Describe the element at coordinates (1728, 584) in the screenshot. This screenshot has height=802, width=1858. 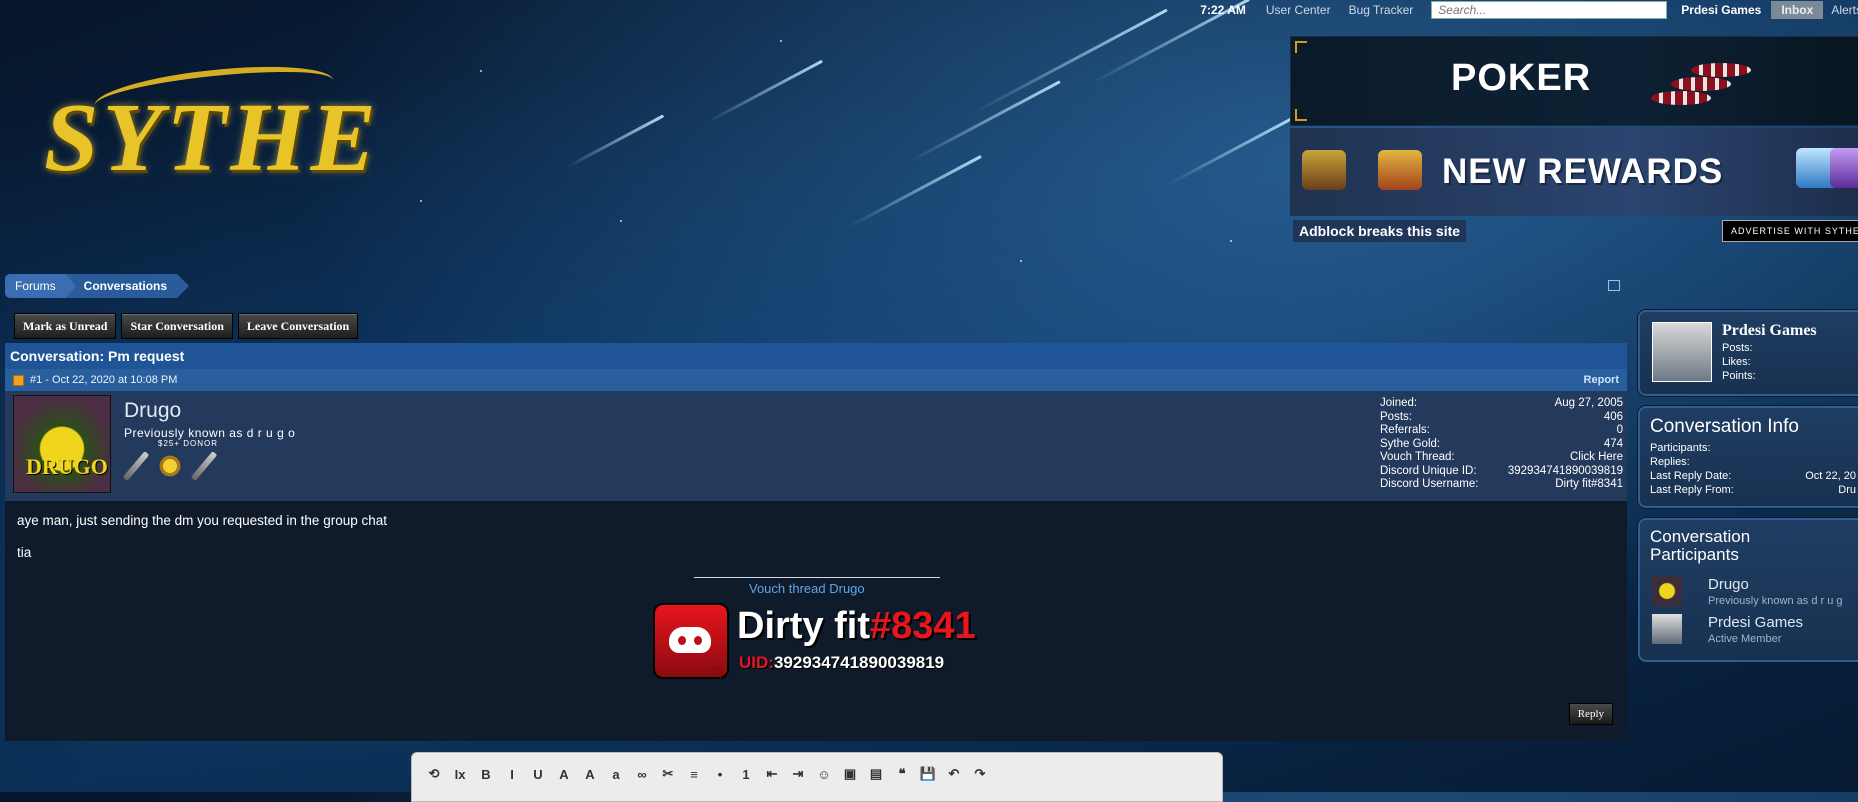
I see `participant-name: Drugo` at that location.